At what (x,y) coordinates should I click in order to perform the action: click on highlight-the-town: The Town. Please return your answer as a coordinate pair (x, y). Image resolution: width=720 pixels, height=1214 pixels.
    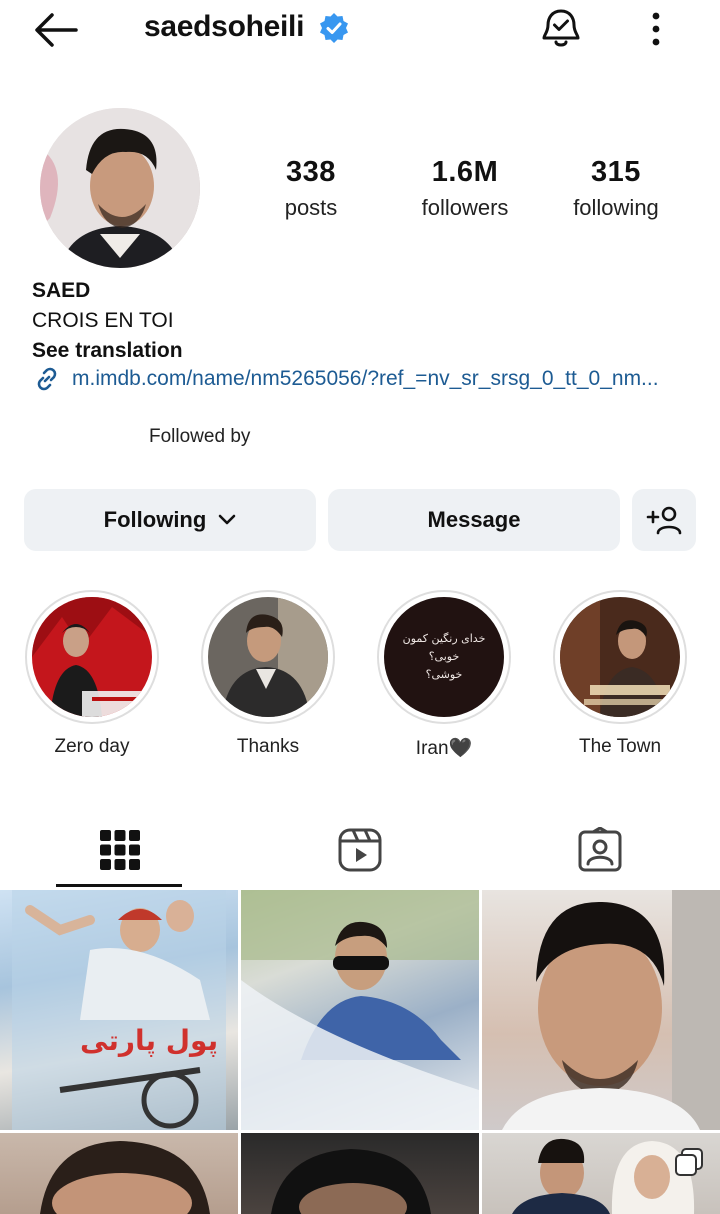
    Looking at the image, I should click on (620, 674).